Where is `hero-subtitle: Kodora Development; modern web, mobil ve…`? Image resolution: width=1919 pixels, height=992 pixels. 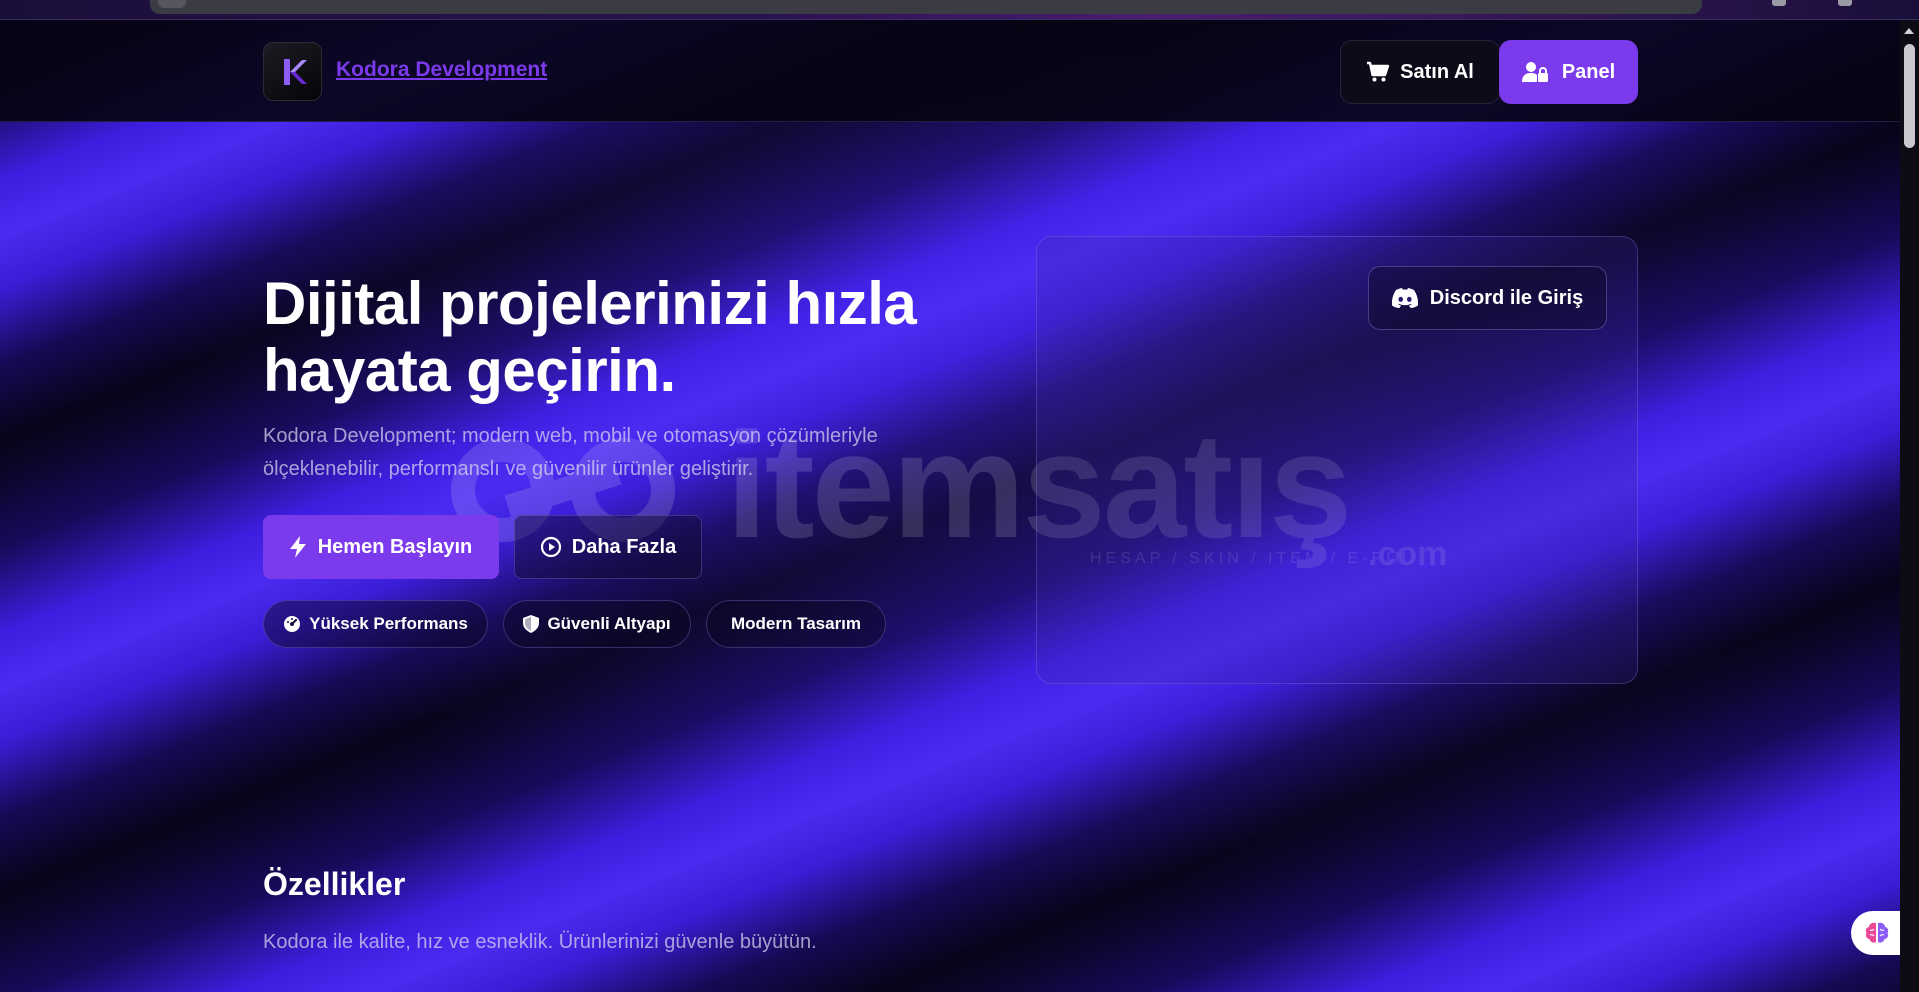 hero-subtitle: Kodora Development; modern web, mobil ve… is located at coordinates (643, 453).